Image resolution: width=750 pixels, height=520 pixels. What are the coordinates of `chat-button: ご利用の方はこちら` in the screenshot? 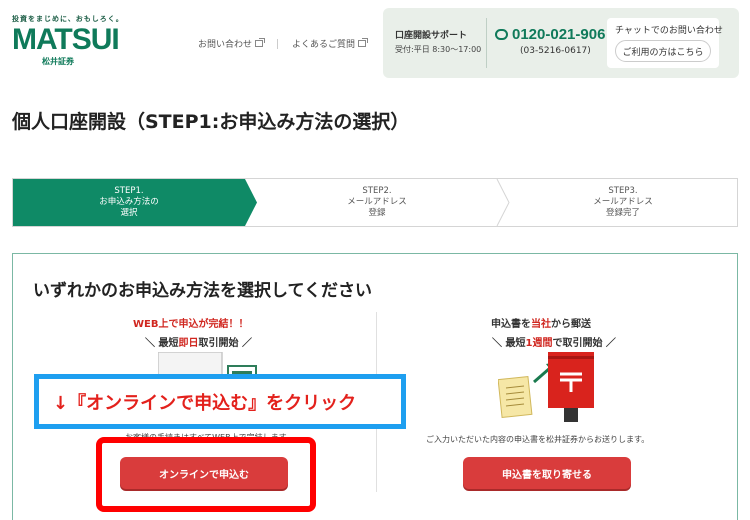 It's located at (663, 51).